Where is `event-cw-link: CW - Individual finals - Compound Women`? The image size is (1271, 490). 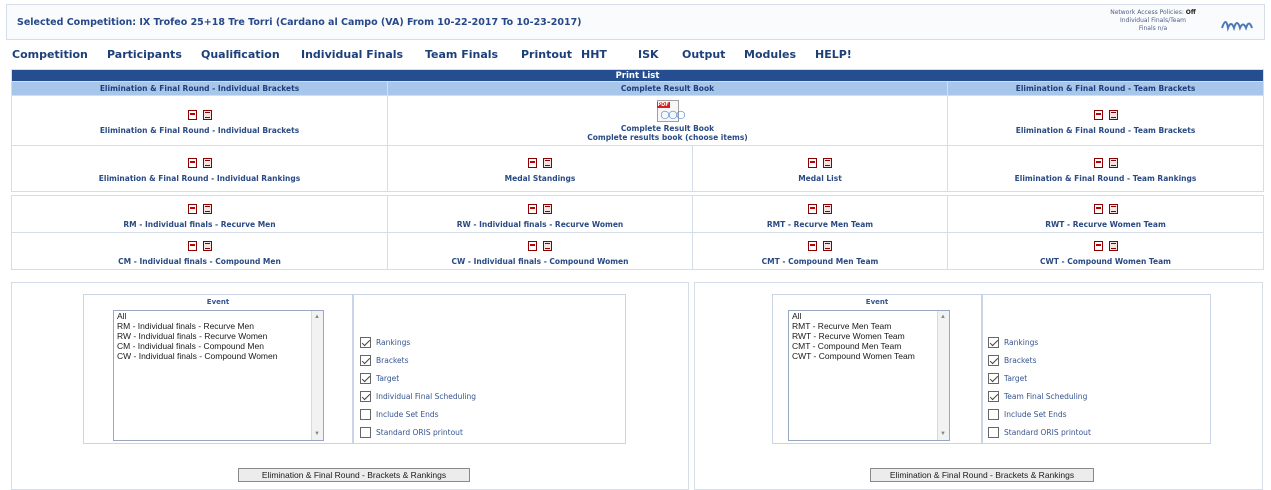 event-cw-link: CW - Individual finals - Compound Women is located at coordinates (540, 261).